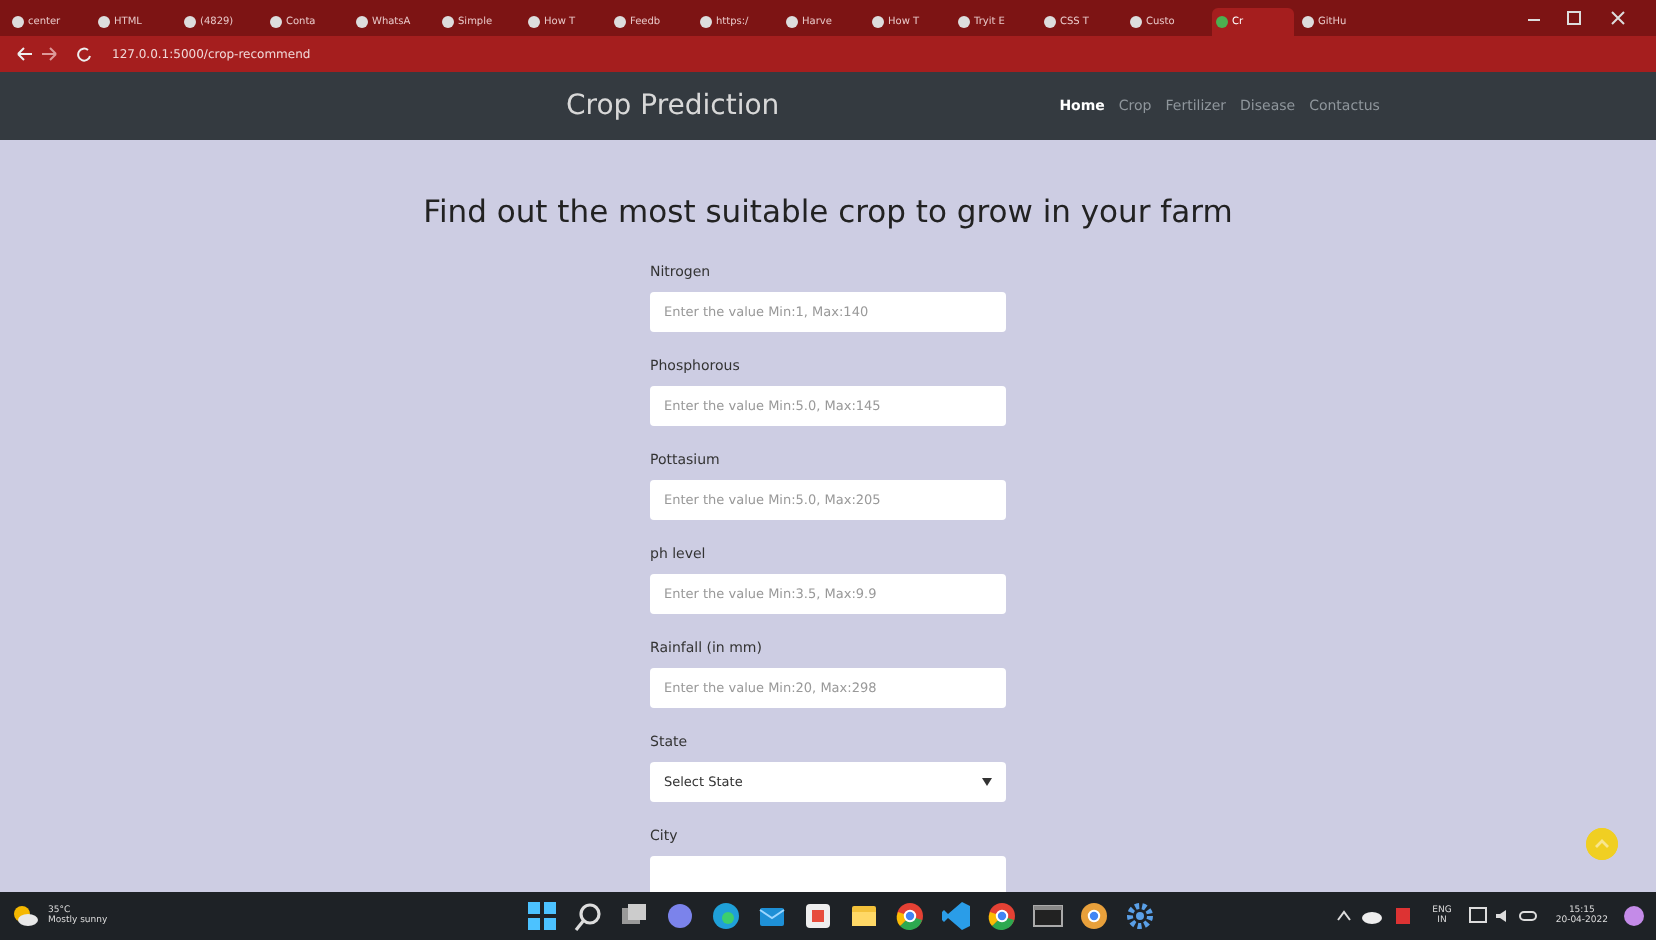  I want to click on site-title: Crop Prediction, so click(673, 106).